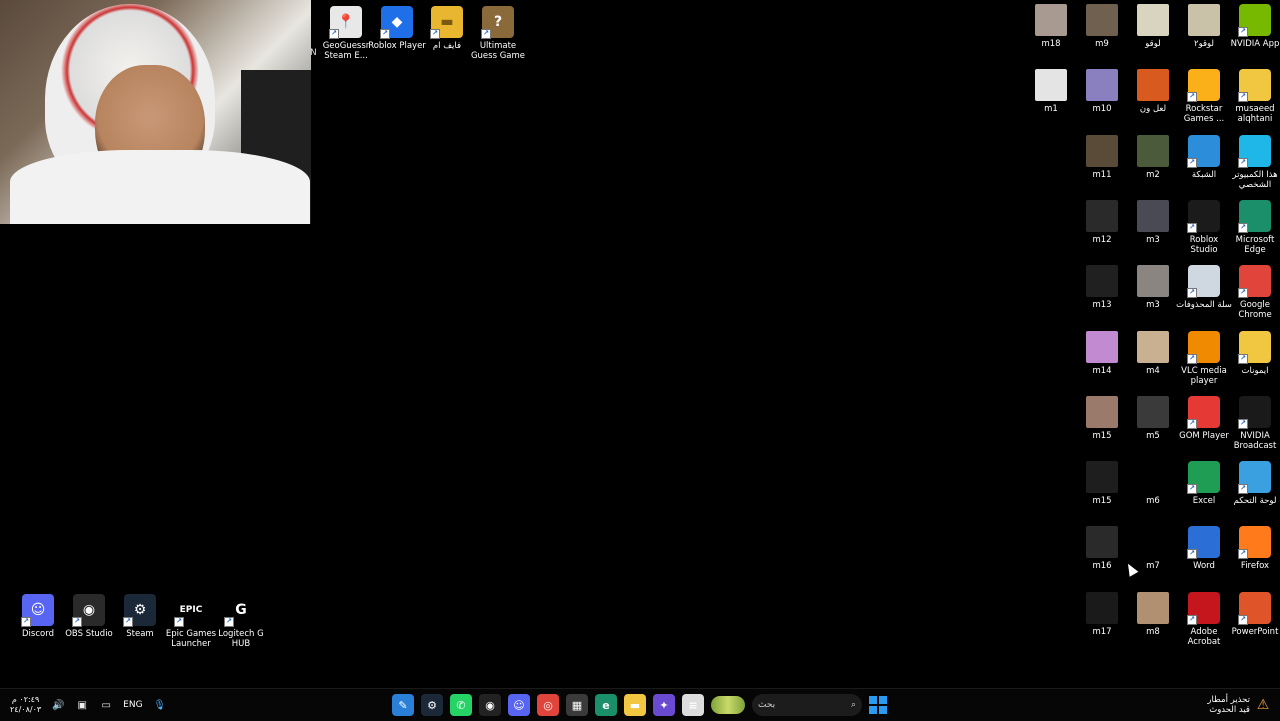 This screenshot has height=721, width=1280. What do you see at coordinates (1102, 287) in the screenshot?
I see `desktop-icon: m13` at bounding box center [1102, 287].